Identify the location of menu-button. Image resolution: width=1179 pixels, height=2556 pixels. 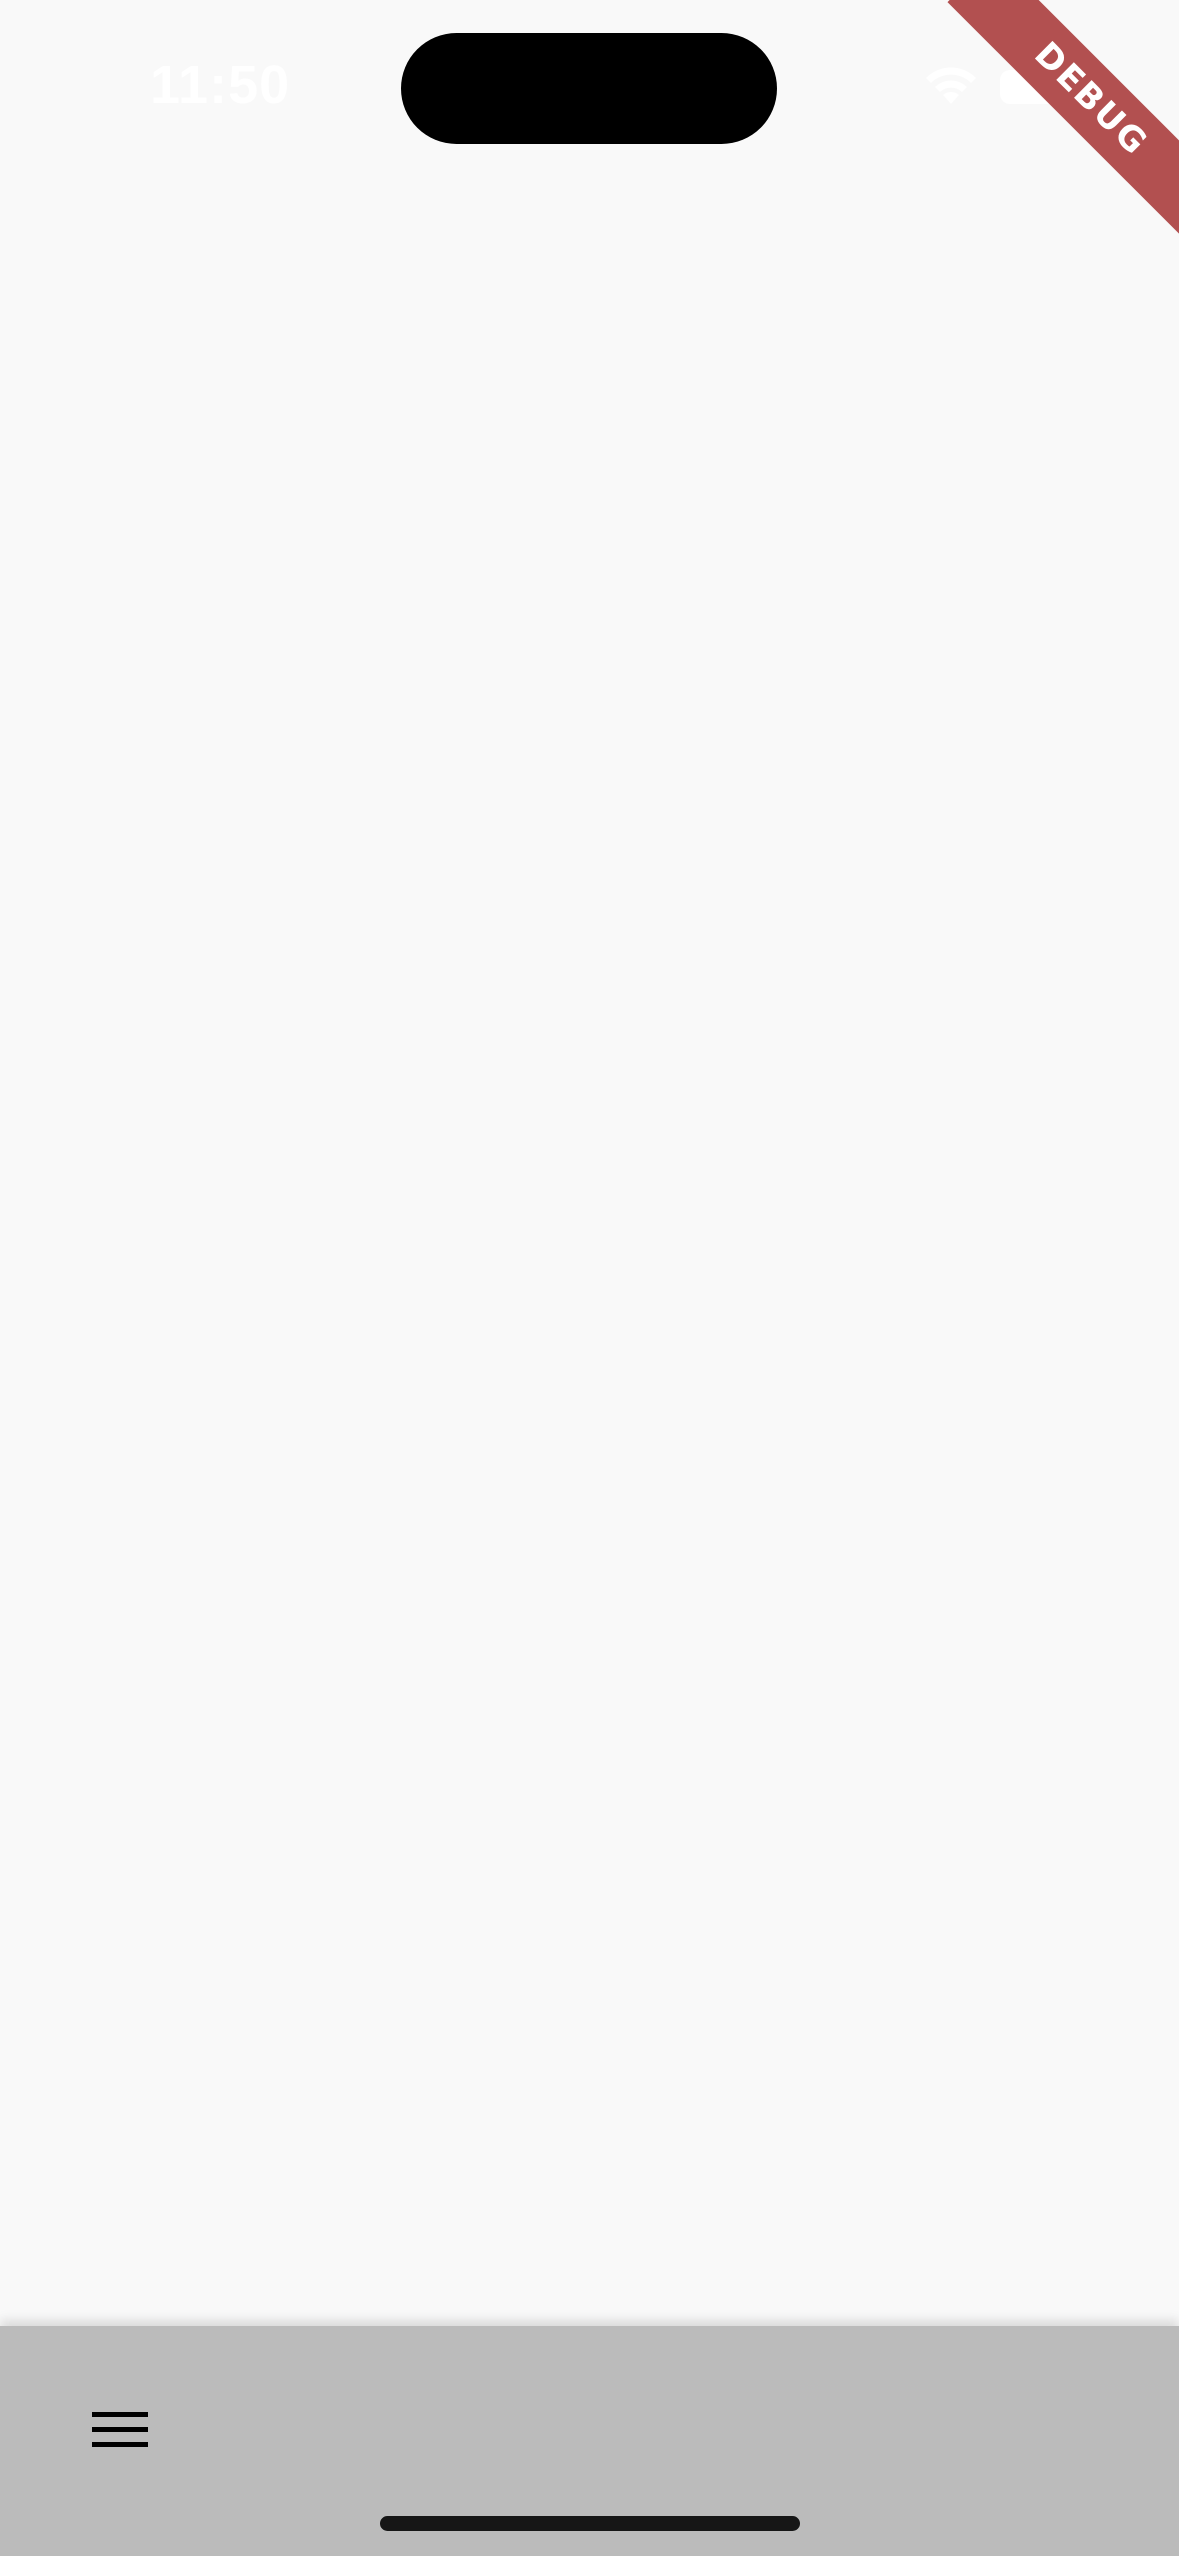
(120, 2430).